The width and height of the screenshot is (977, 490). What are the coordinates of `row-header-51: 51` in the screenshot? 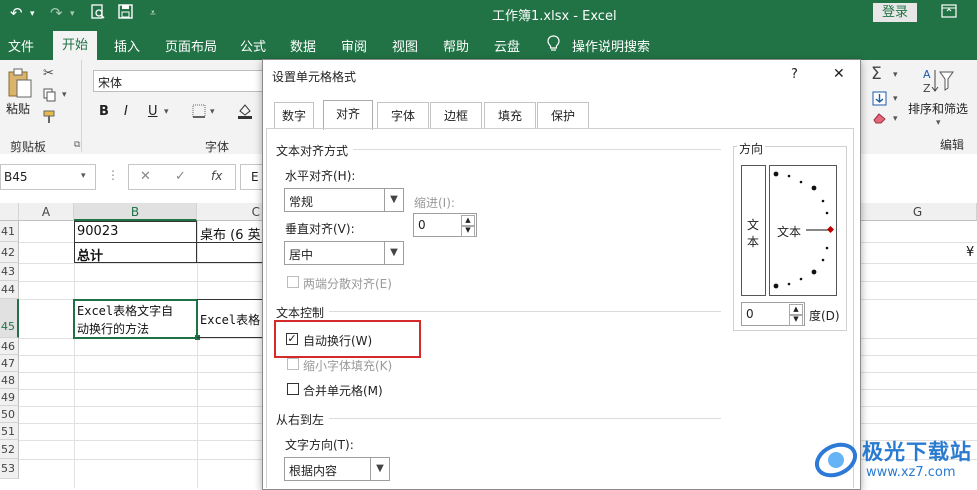 It's located at (9, 431).